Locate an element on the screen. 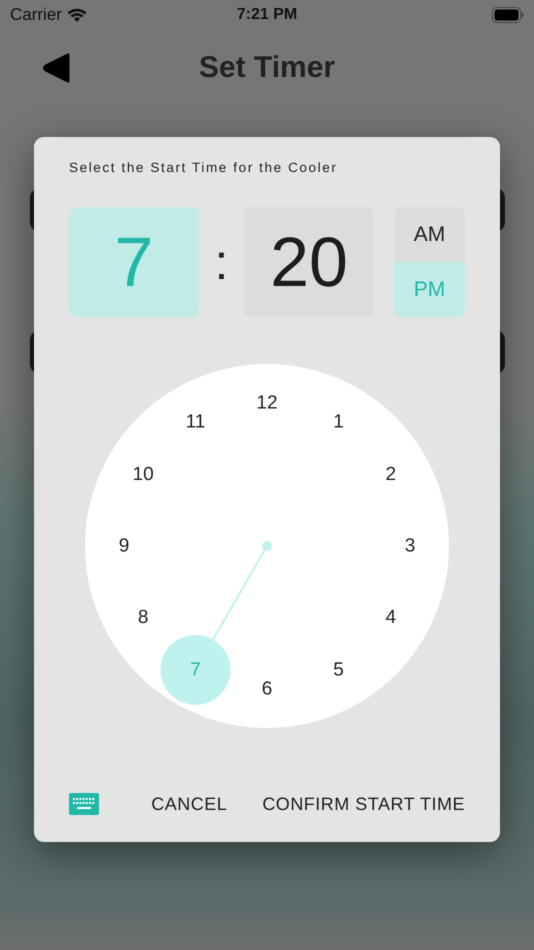 This screenshot has height=950, width=534. dialog-button: CANCEL is located at coordinates (189, 804).